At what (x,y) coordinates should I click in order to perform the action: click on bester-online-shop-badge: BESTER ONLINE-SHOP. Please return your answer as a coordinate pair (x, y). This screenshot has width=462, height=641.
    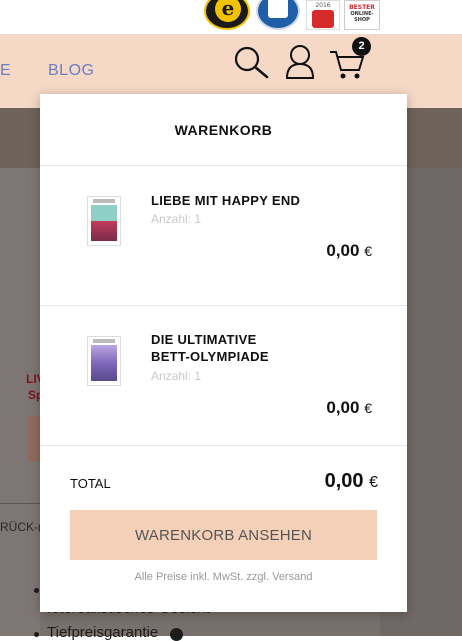
    Looking at the image, I should click on (362, 15).